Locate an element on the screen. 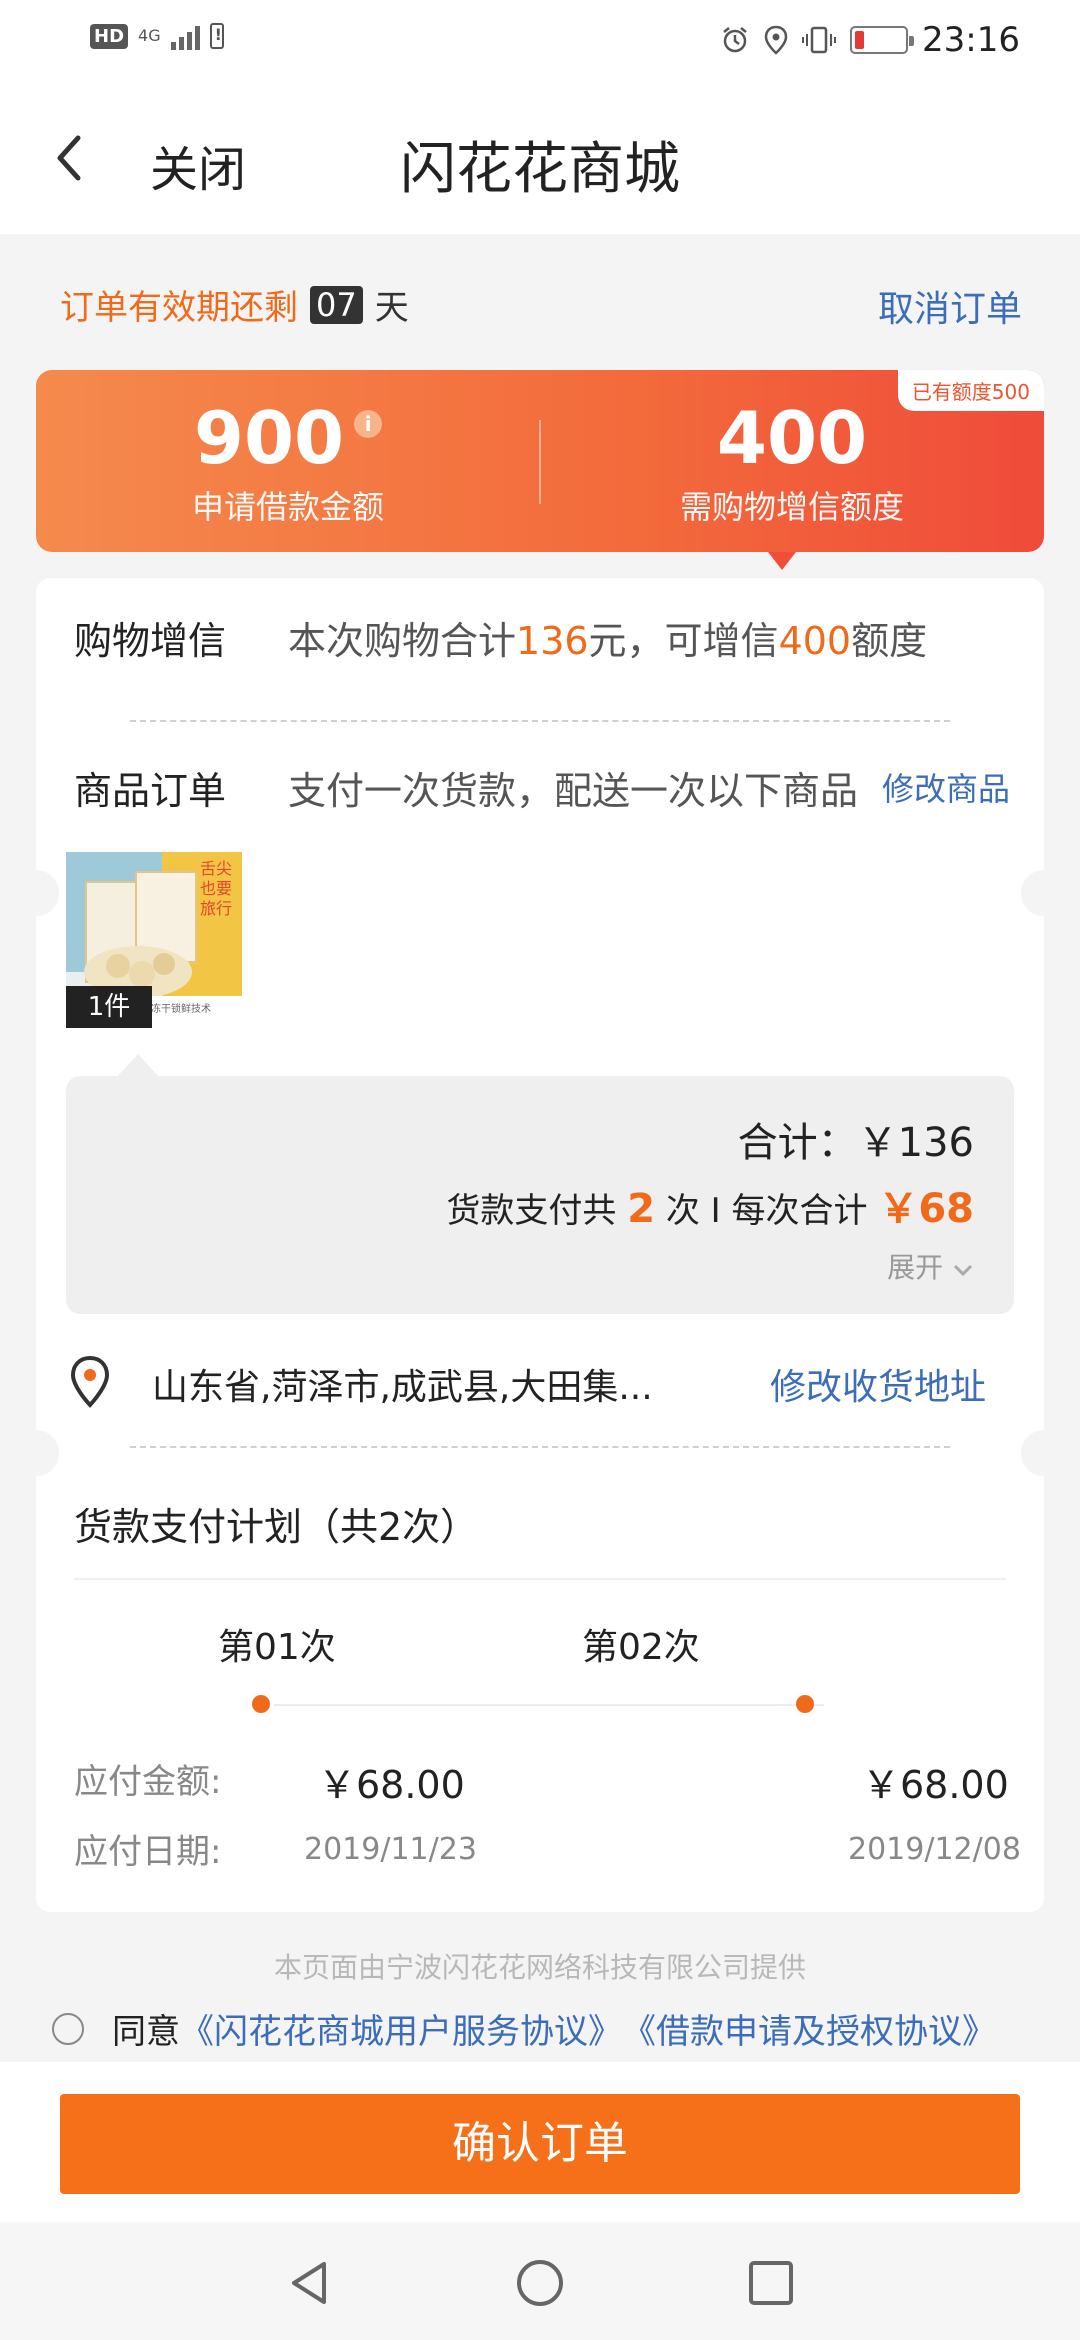 This screenshot has width=1080, height=2340. payment-breakdown: 货款支付共 2 次 I 每次合计 ￥68 is located at coordinates (710, 1205).